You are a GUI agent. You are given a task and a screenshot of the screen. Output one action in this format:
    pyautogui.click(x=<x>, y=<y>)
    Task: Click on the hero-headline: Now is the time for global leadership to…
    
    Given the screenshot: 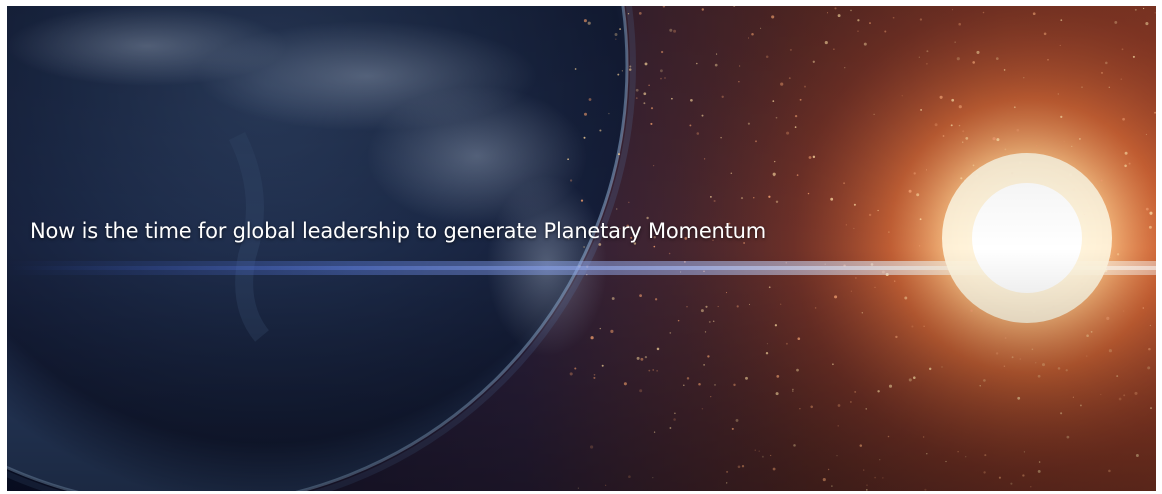 What is the action you would take?
    pyautogui.click(x=398, y=231)
    